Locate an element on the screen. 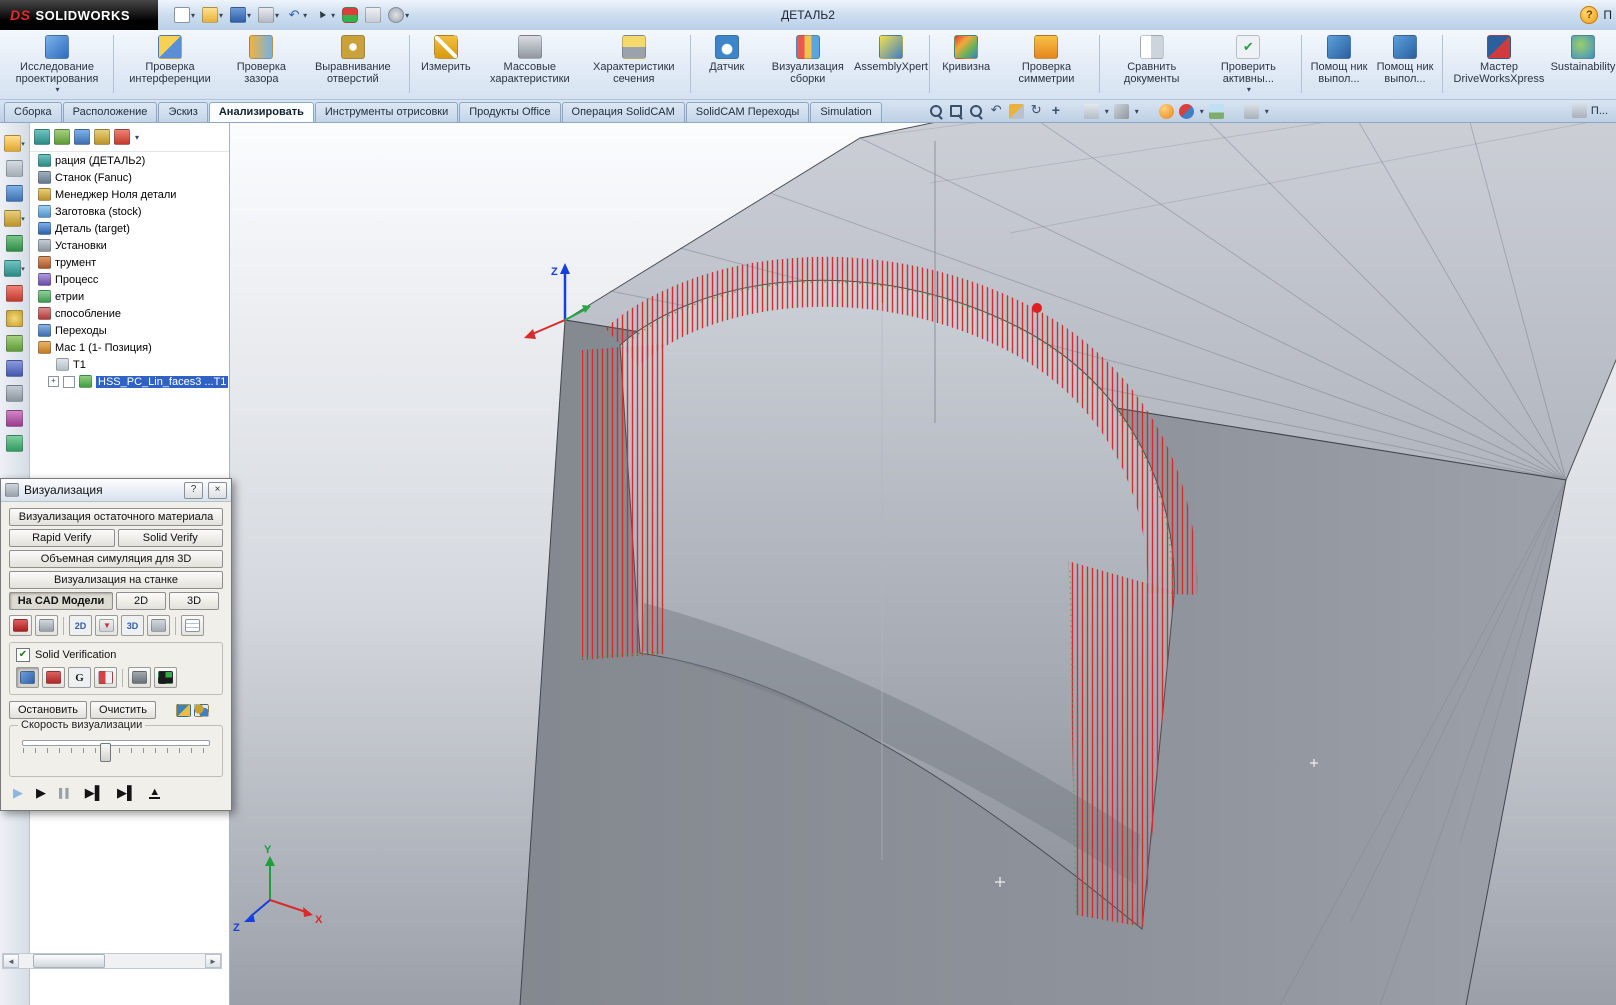 This screenshot has width=1616, height=1005. scrollbar-track is located at coordinates (112, 961).